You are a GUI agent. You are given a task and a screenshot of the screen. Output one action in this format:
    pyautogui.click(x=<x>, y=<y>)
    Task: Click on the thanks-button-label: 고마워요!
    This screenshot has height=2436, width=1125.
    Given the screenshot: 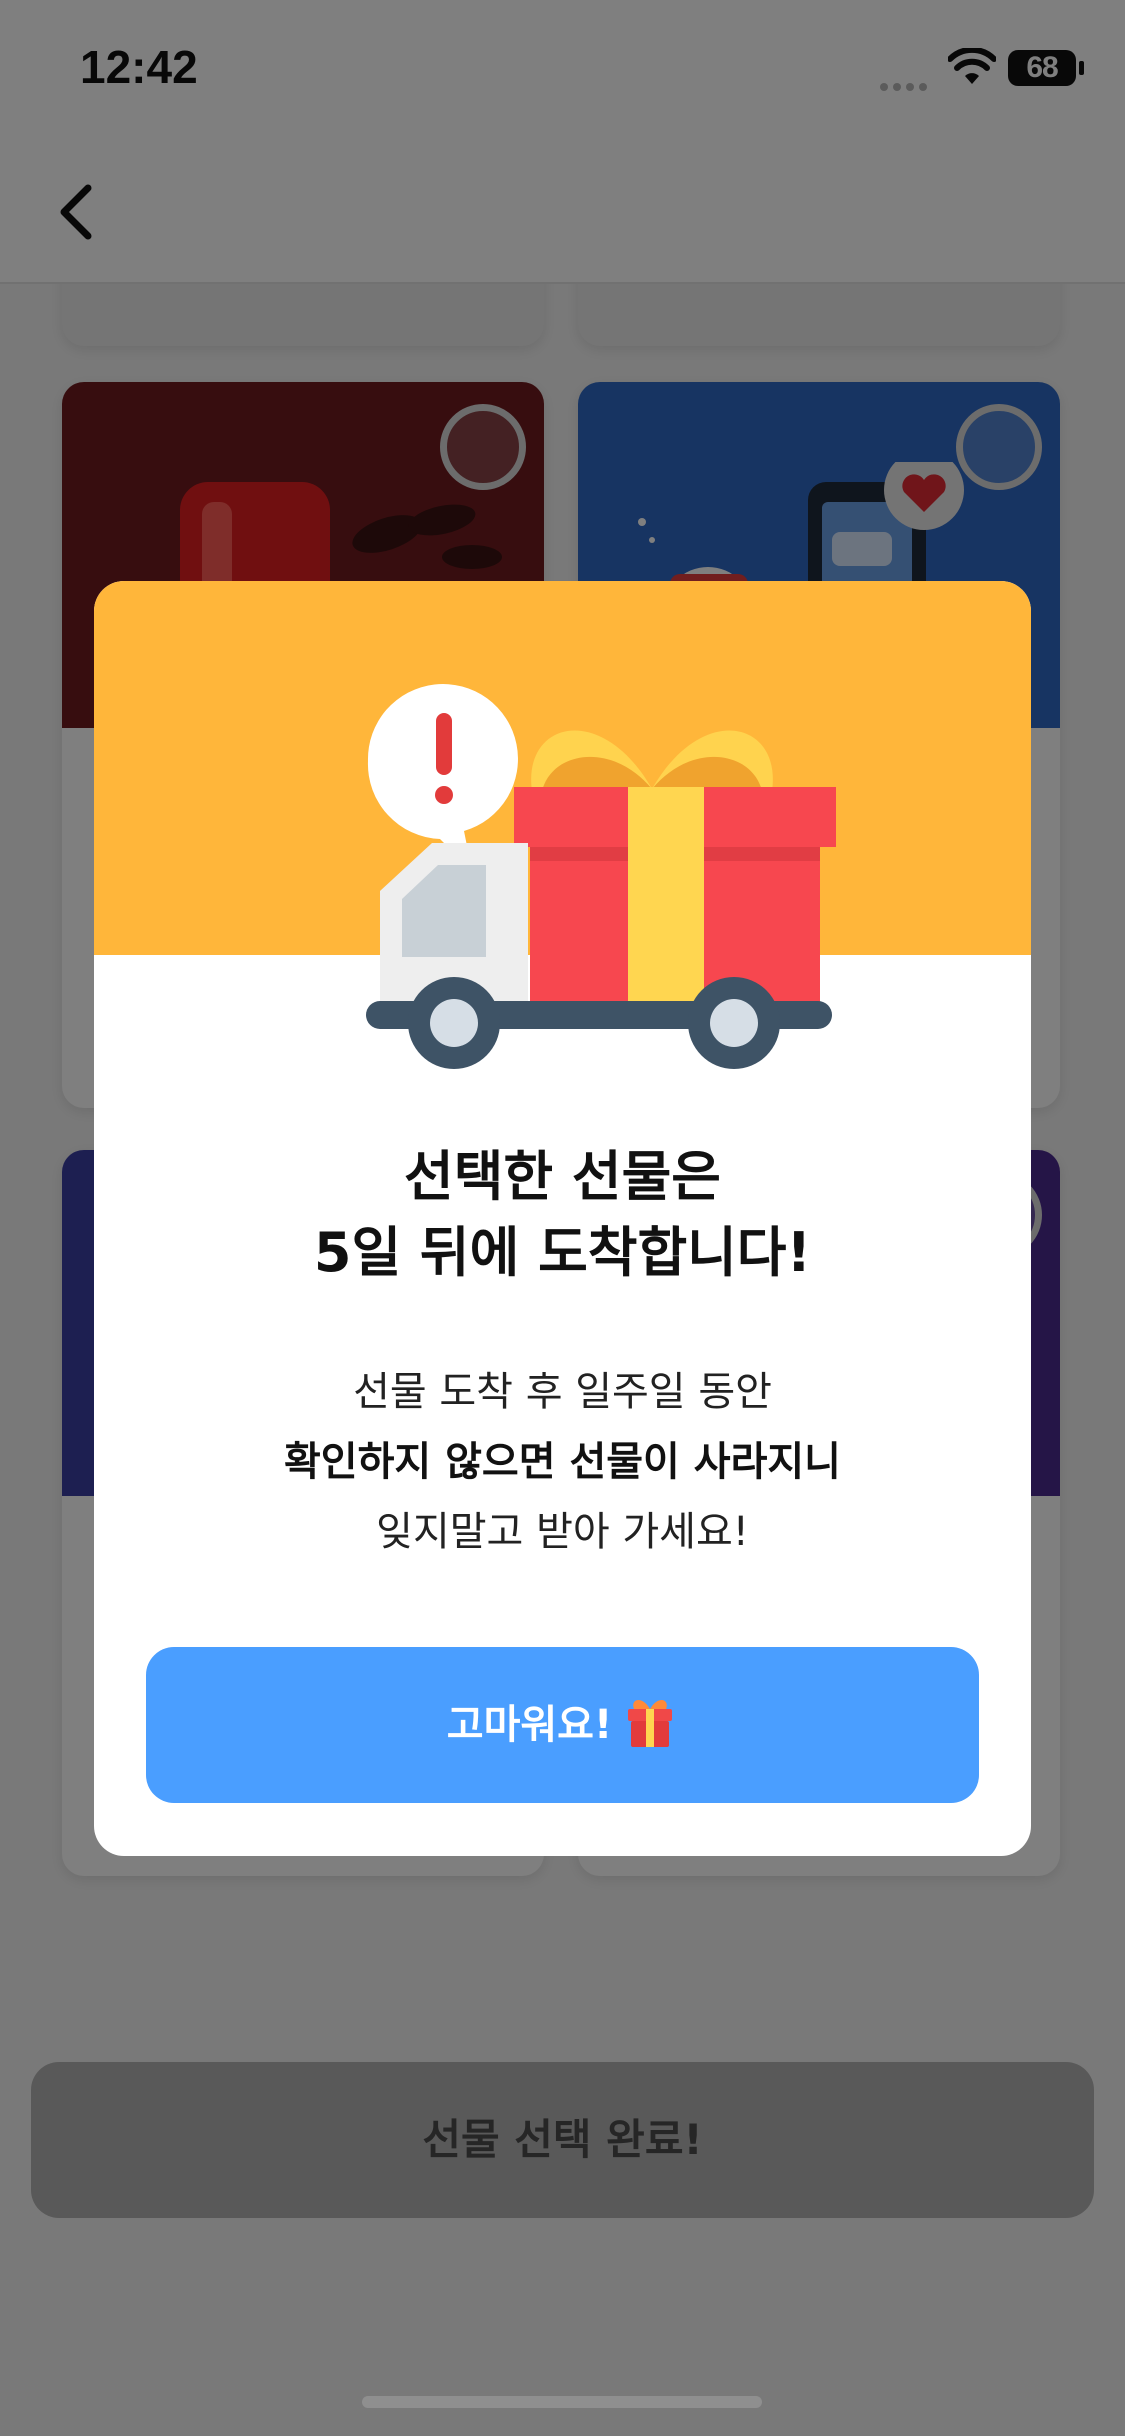 What is the action you would take?
    pyautogui.click(x=529, y=1725)
    